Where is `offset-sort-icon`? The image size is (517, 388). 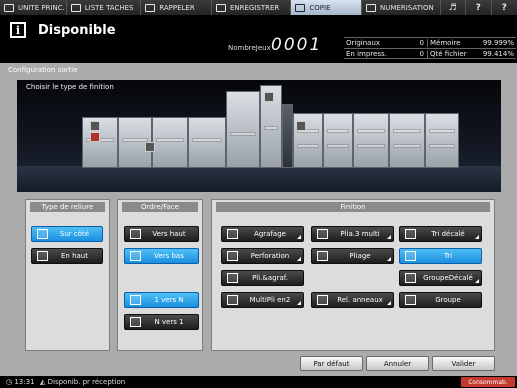
offset-sort-icon is located at coordinates (410, 234).